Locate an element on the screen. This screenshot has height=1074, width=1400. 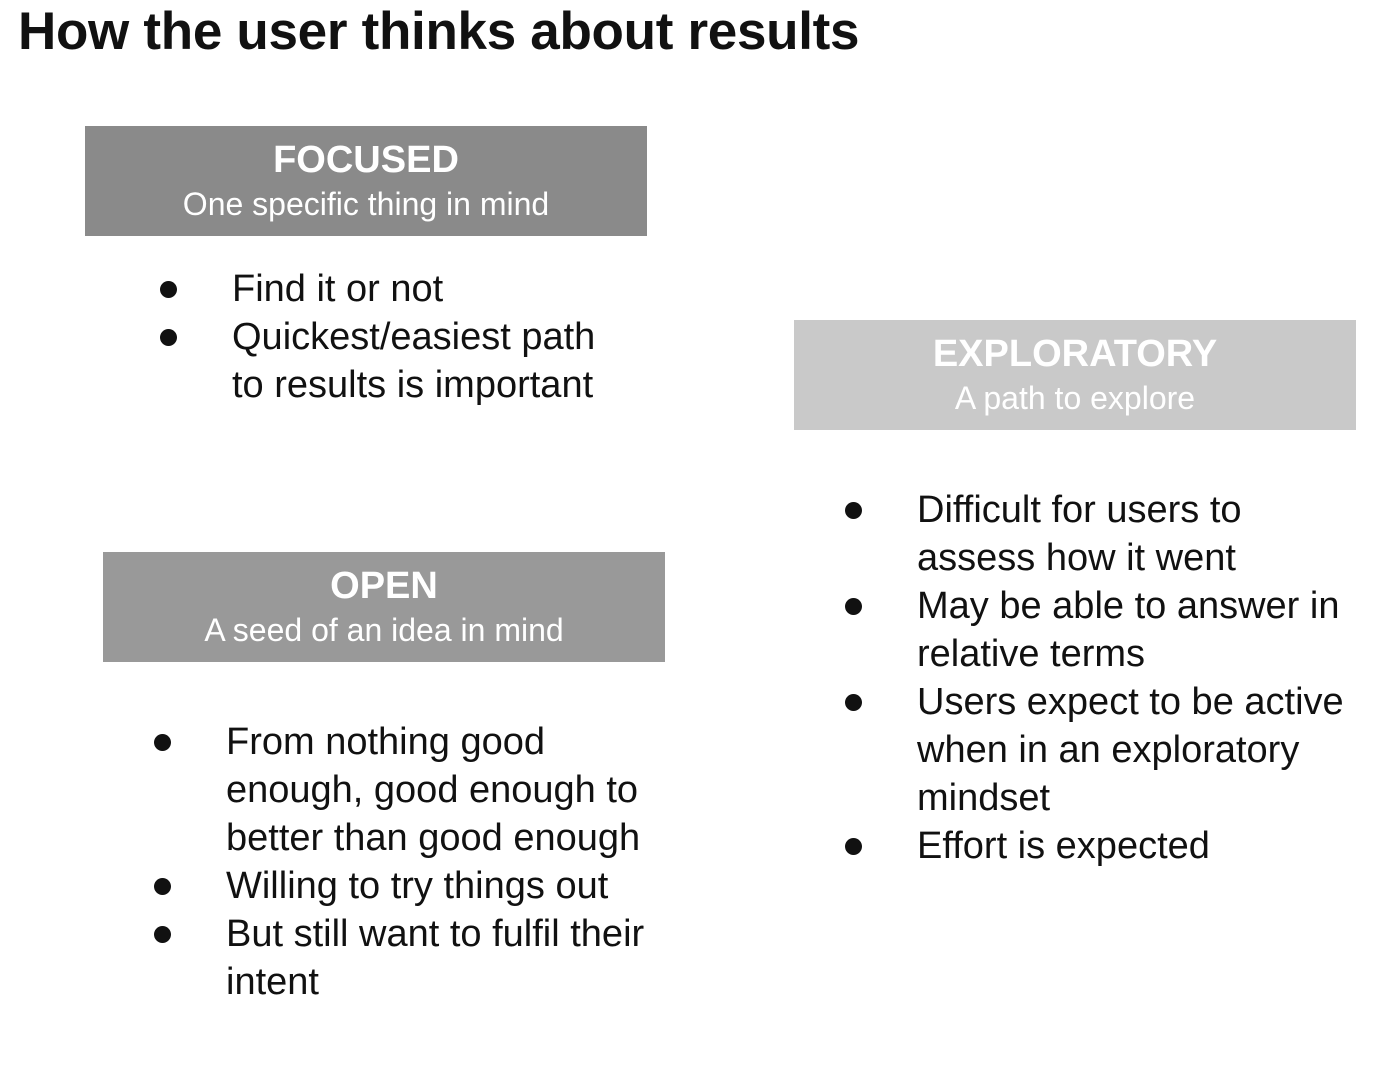
list-item-text: May be able to answer in relative terms is located at coordinates (1128, 630).